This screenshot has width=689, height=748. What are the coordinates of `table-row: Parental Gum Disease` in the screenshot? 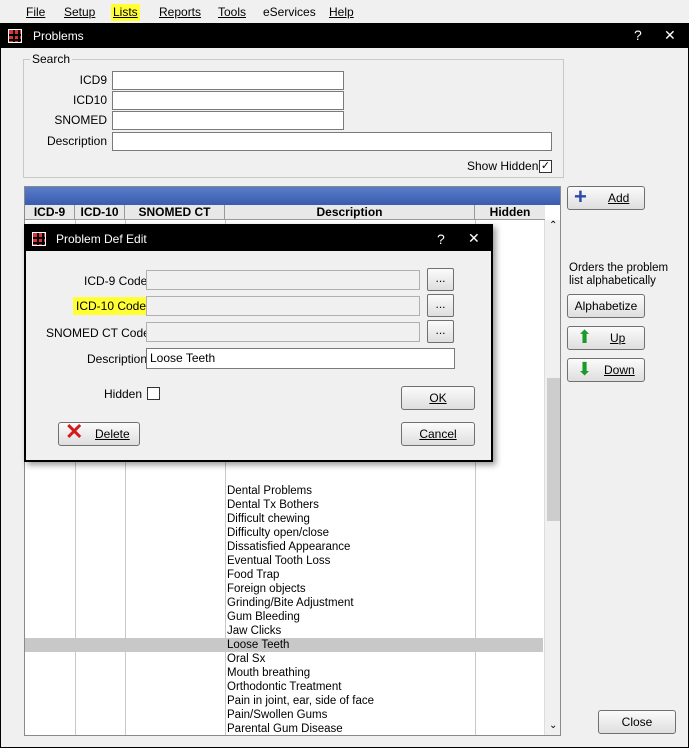 It's located at (284, 728).